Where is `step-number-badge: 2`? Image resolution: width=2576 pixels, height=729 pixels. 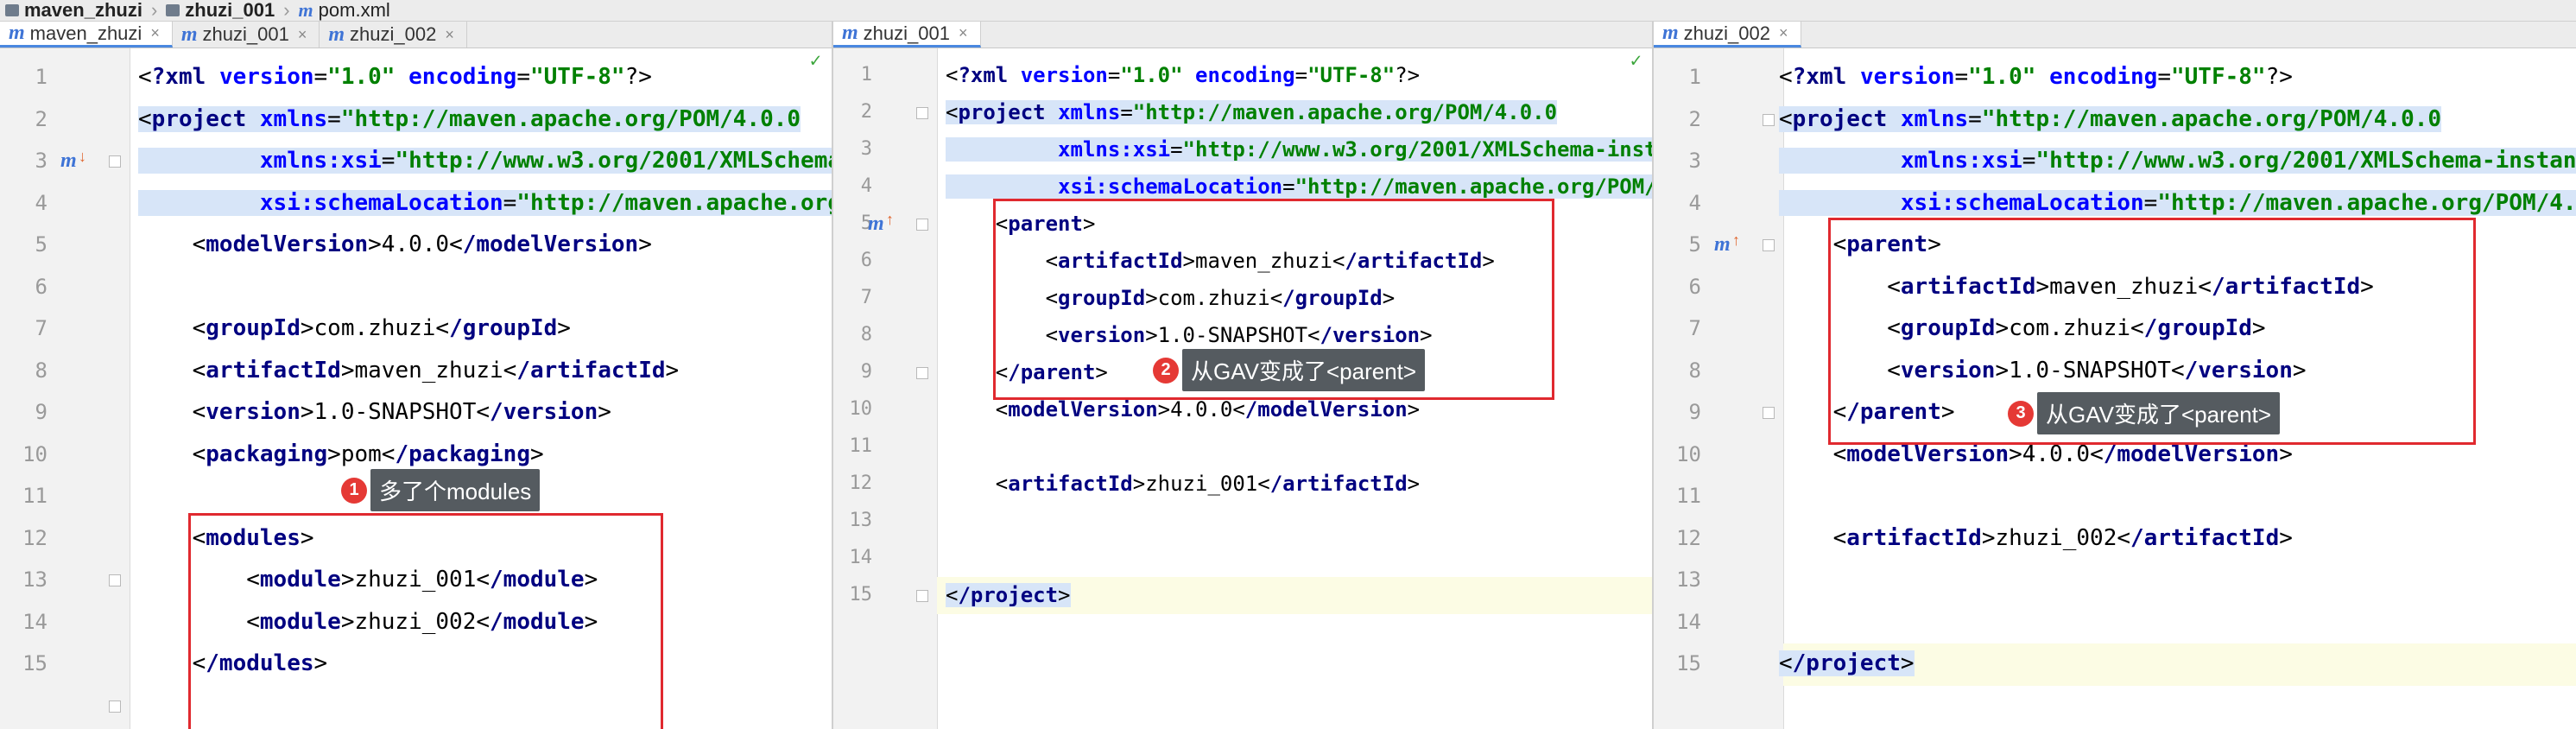 step-number-badge: 2 is located at coordinates (1166, 370).